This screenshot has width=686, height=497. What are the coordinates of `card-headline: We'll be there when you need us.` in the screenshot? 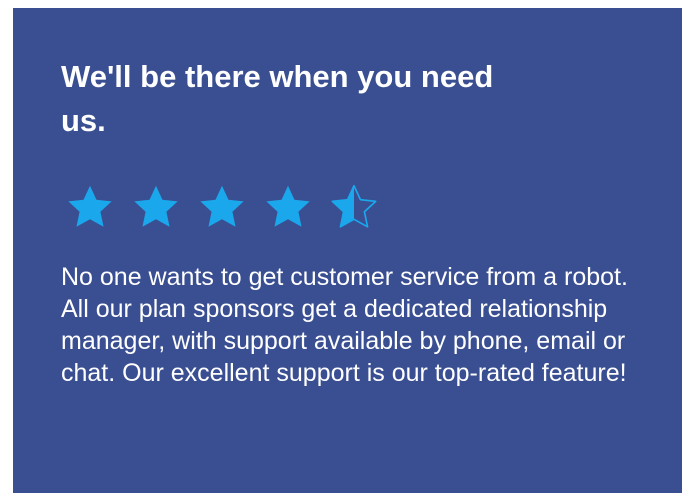 It's located at (277, 98).